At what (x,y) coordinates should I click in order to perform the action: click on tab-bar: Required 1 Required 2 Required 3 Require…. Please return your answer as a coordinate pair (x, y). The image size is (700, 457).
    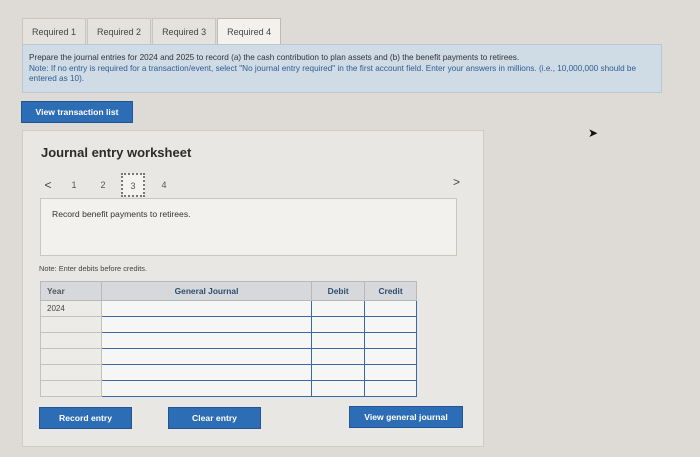
    Looking at the image, I should click on (152, 32).